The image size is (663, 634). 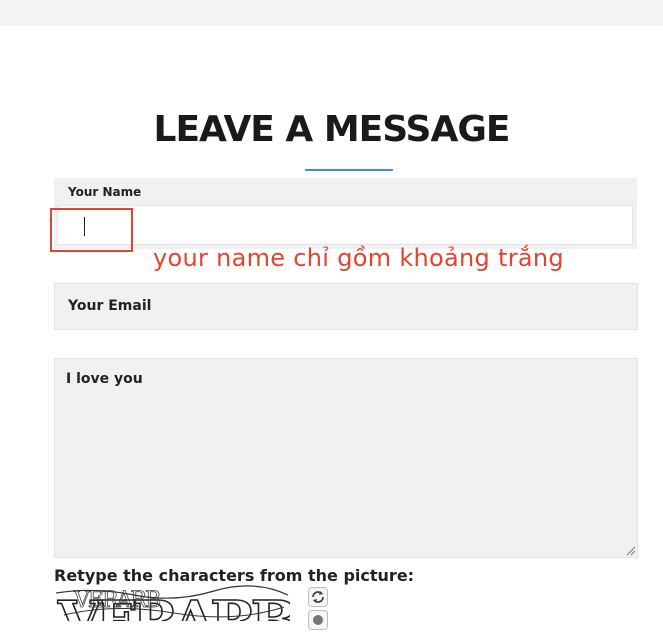 What do you see at coordinates (110, 306) in the screenshot?
I see `email-placeholder: Your Email` at bounding box center [110, 306].